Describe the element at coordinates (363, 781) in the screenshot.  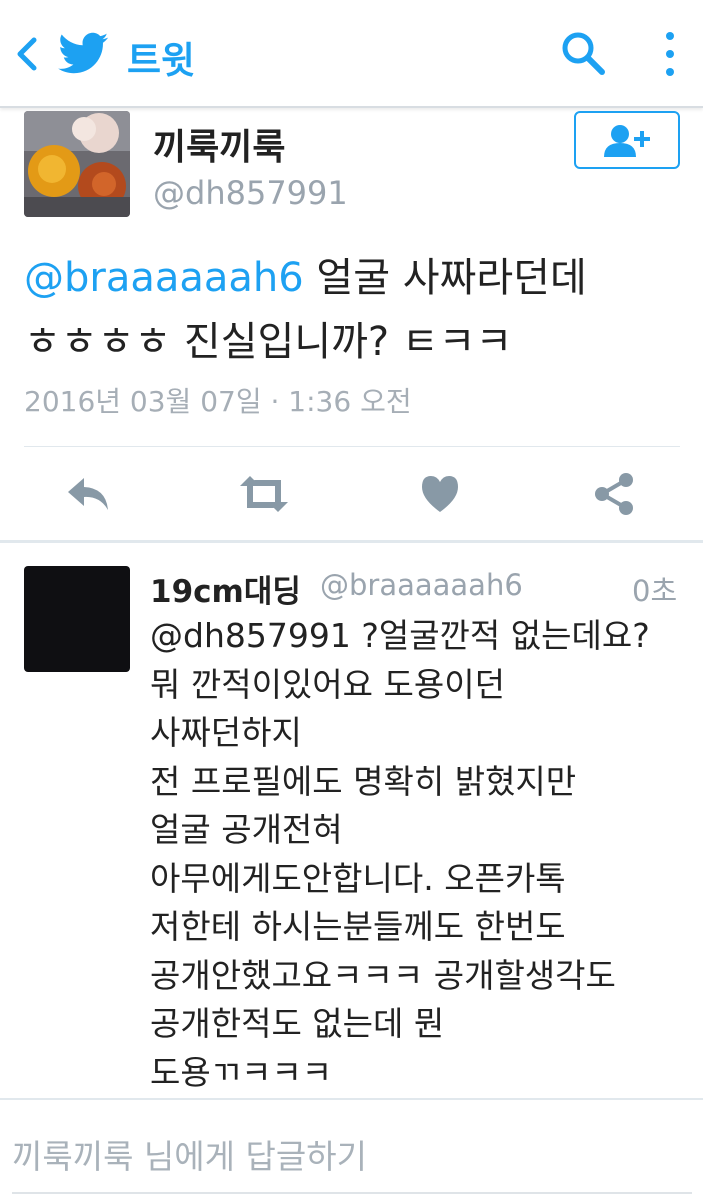
I see `reply-text-line: 전 프로필에도 명확히 밝혔지만` at that location.